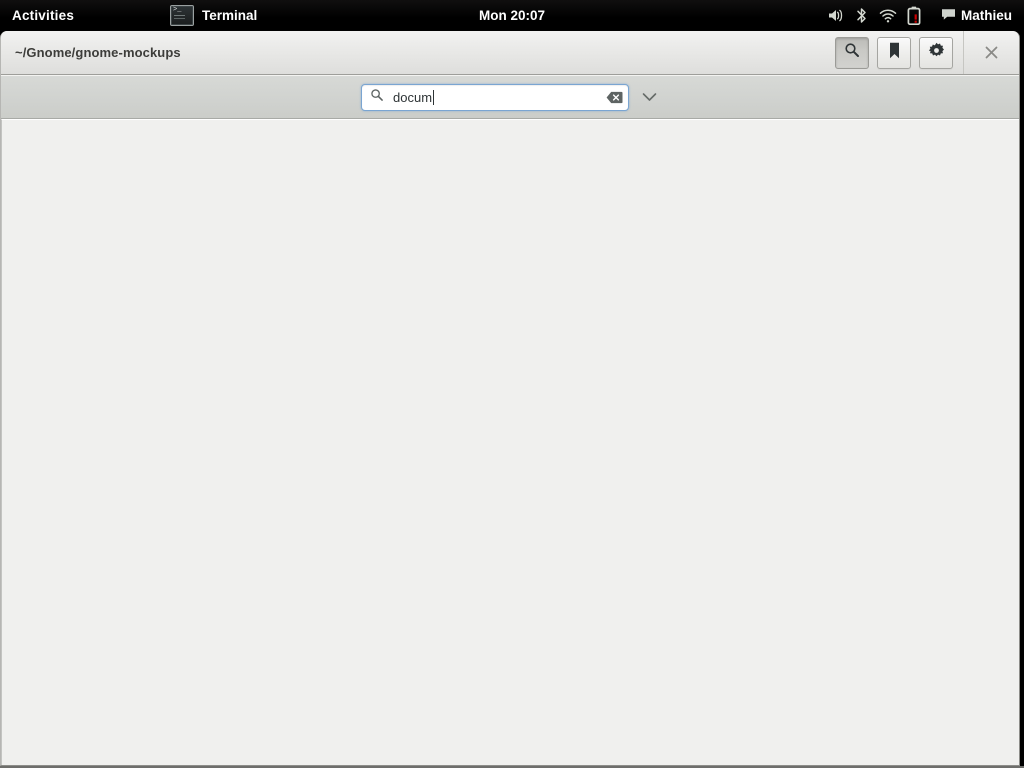 The image size is (1024, 768). Describe the element at coordinates (948, 16) in the screenshot. I see `chat-bubble-icon` at that location.